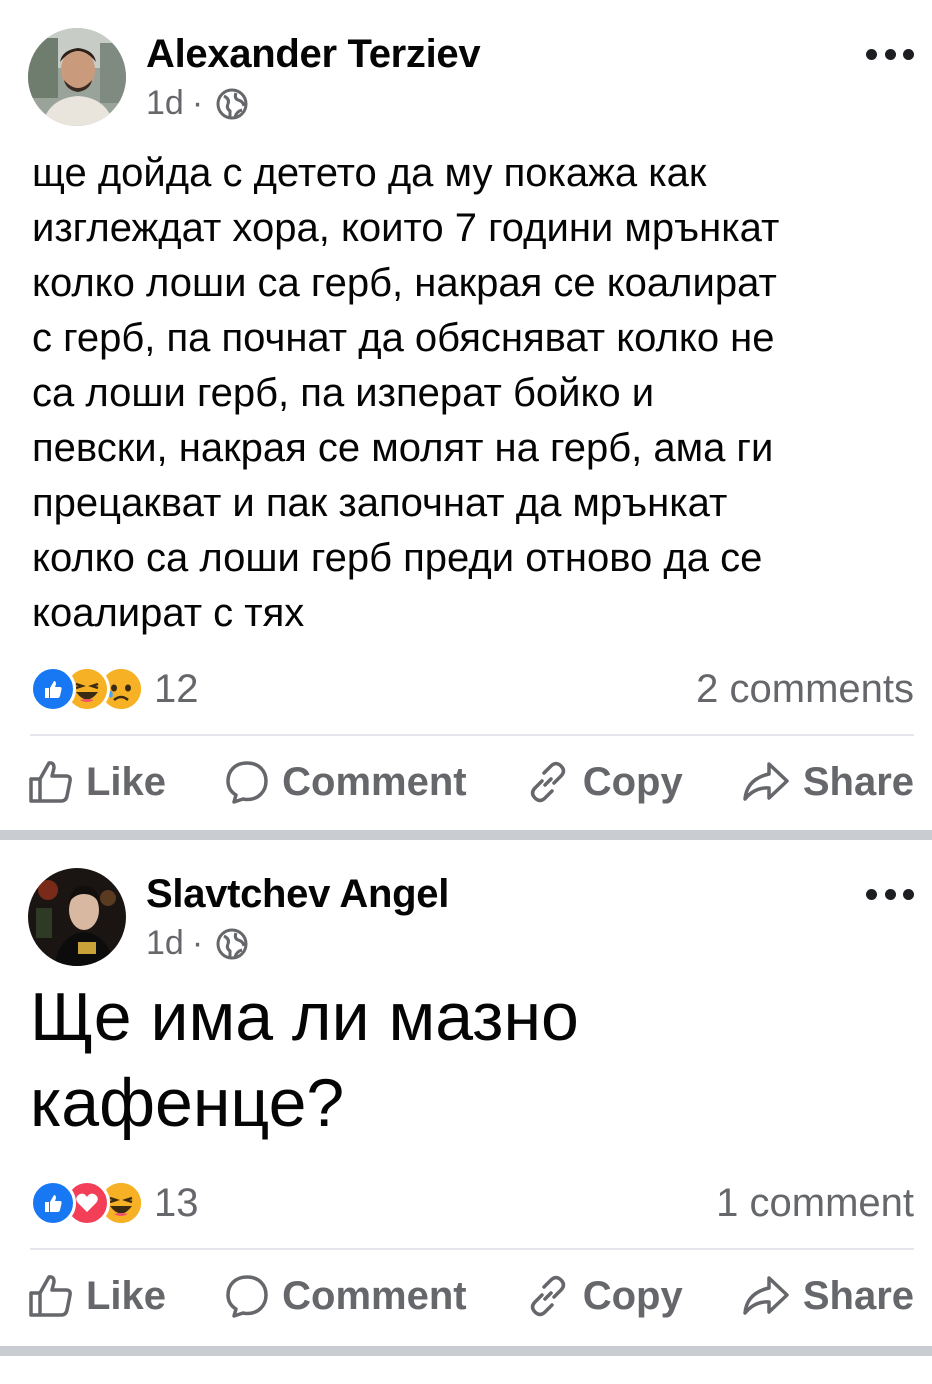  Describe the element at coordinates (114, 689) in the screenshot. I see `reaction-summary: 12` at that location.